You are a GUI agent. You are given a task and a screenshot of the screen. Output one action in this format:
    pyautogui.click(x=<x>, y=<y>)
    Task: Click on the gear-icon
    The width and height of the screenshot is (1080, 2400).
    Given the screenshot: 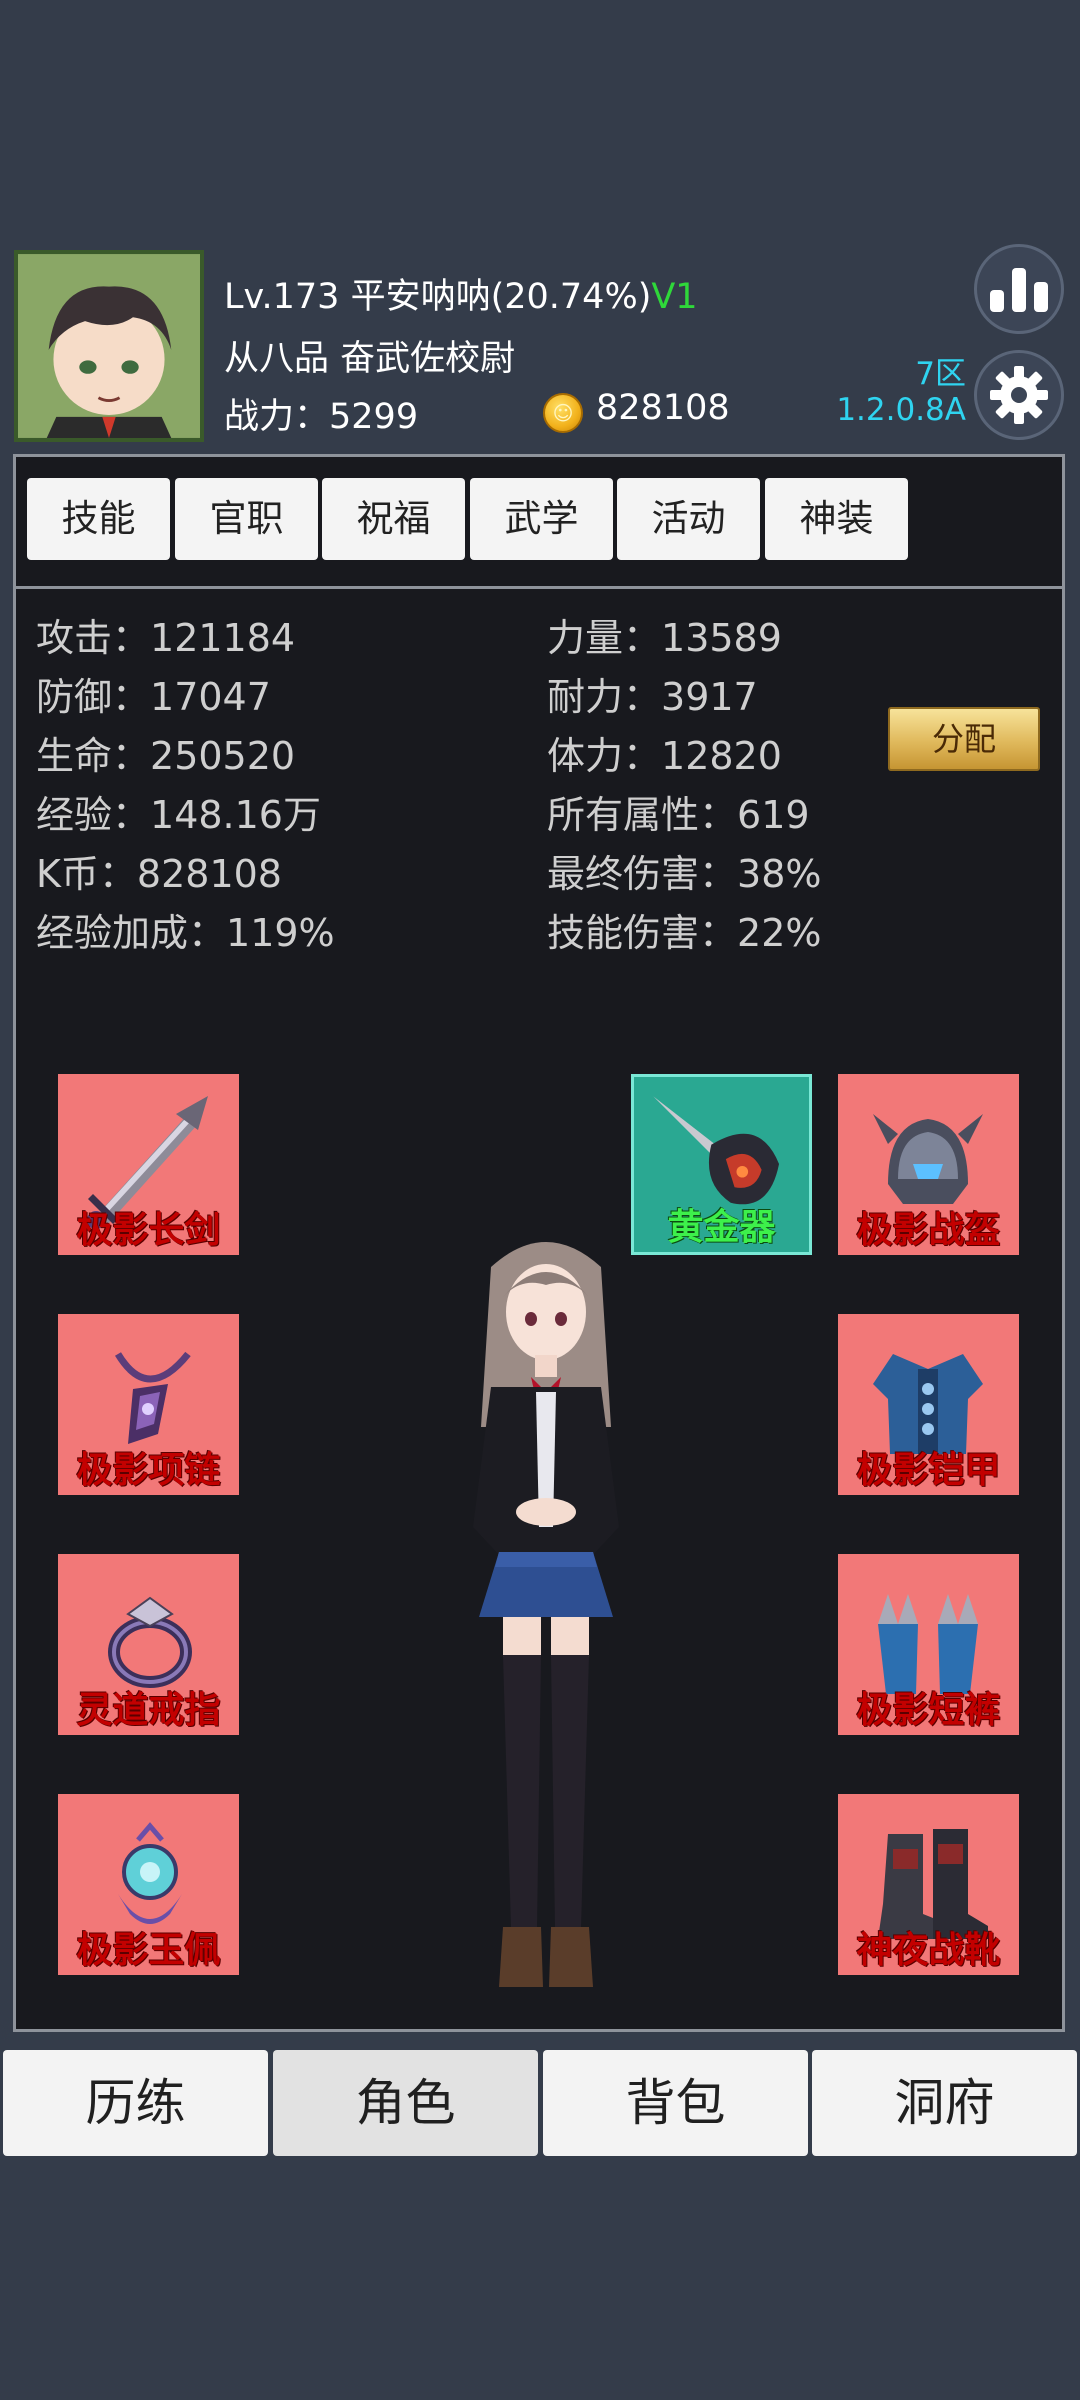 What is the action you would take?
    pyautogui.click(x=1019, y=395)
    